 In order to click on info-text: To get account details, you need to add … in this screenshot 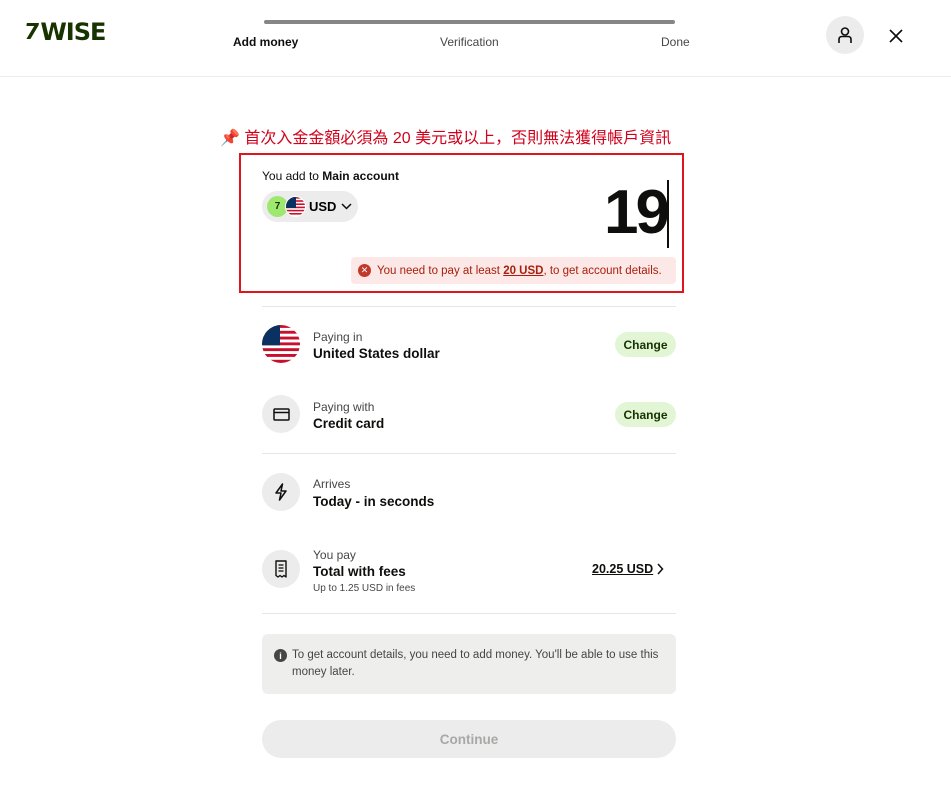, I will do `click(475, 663)`.